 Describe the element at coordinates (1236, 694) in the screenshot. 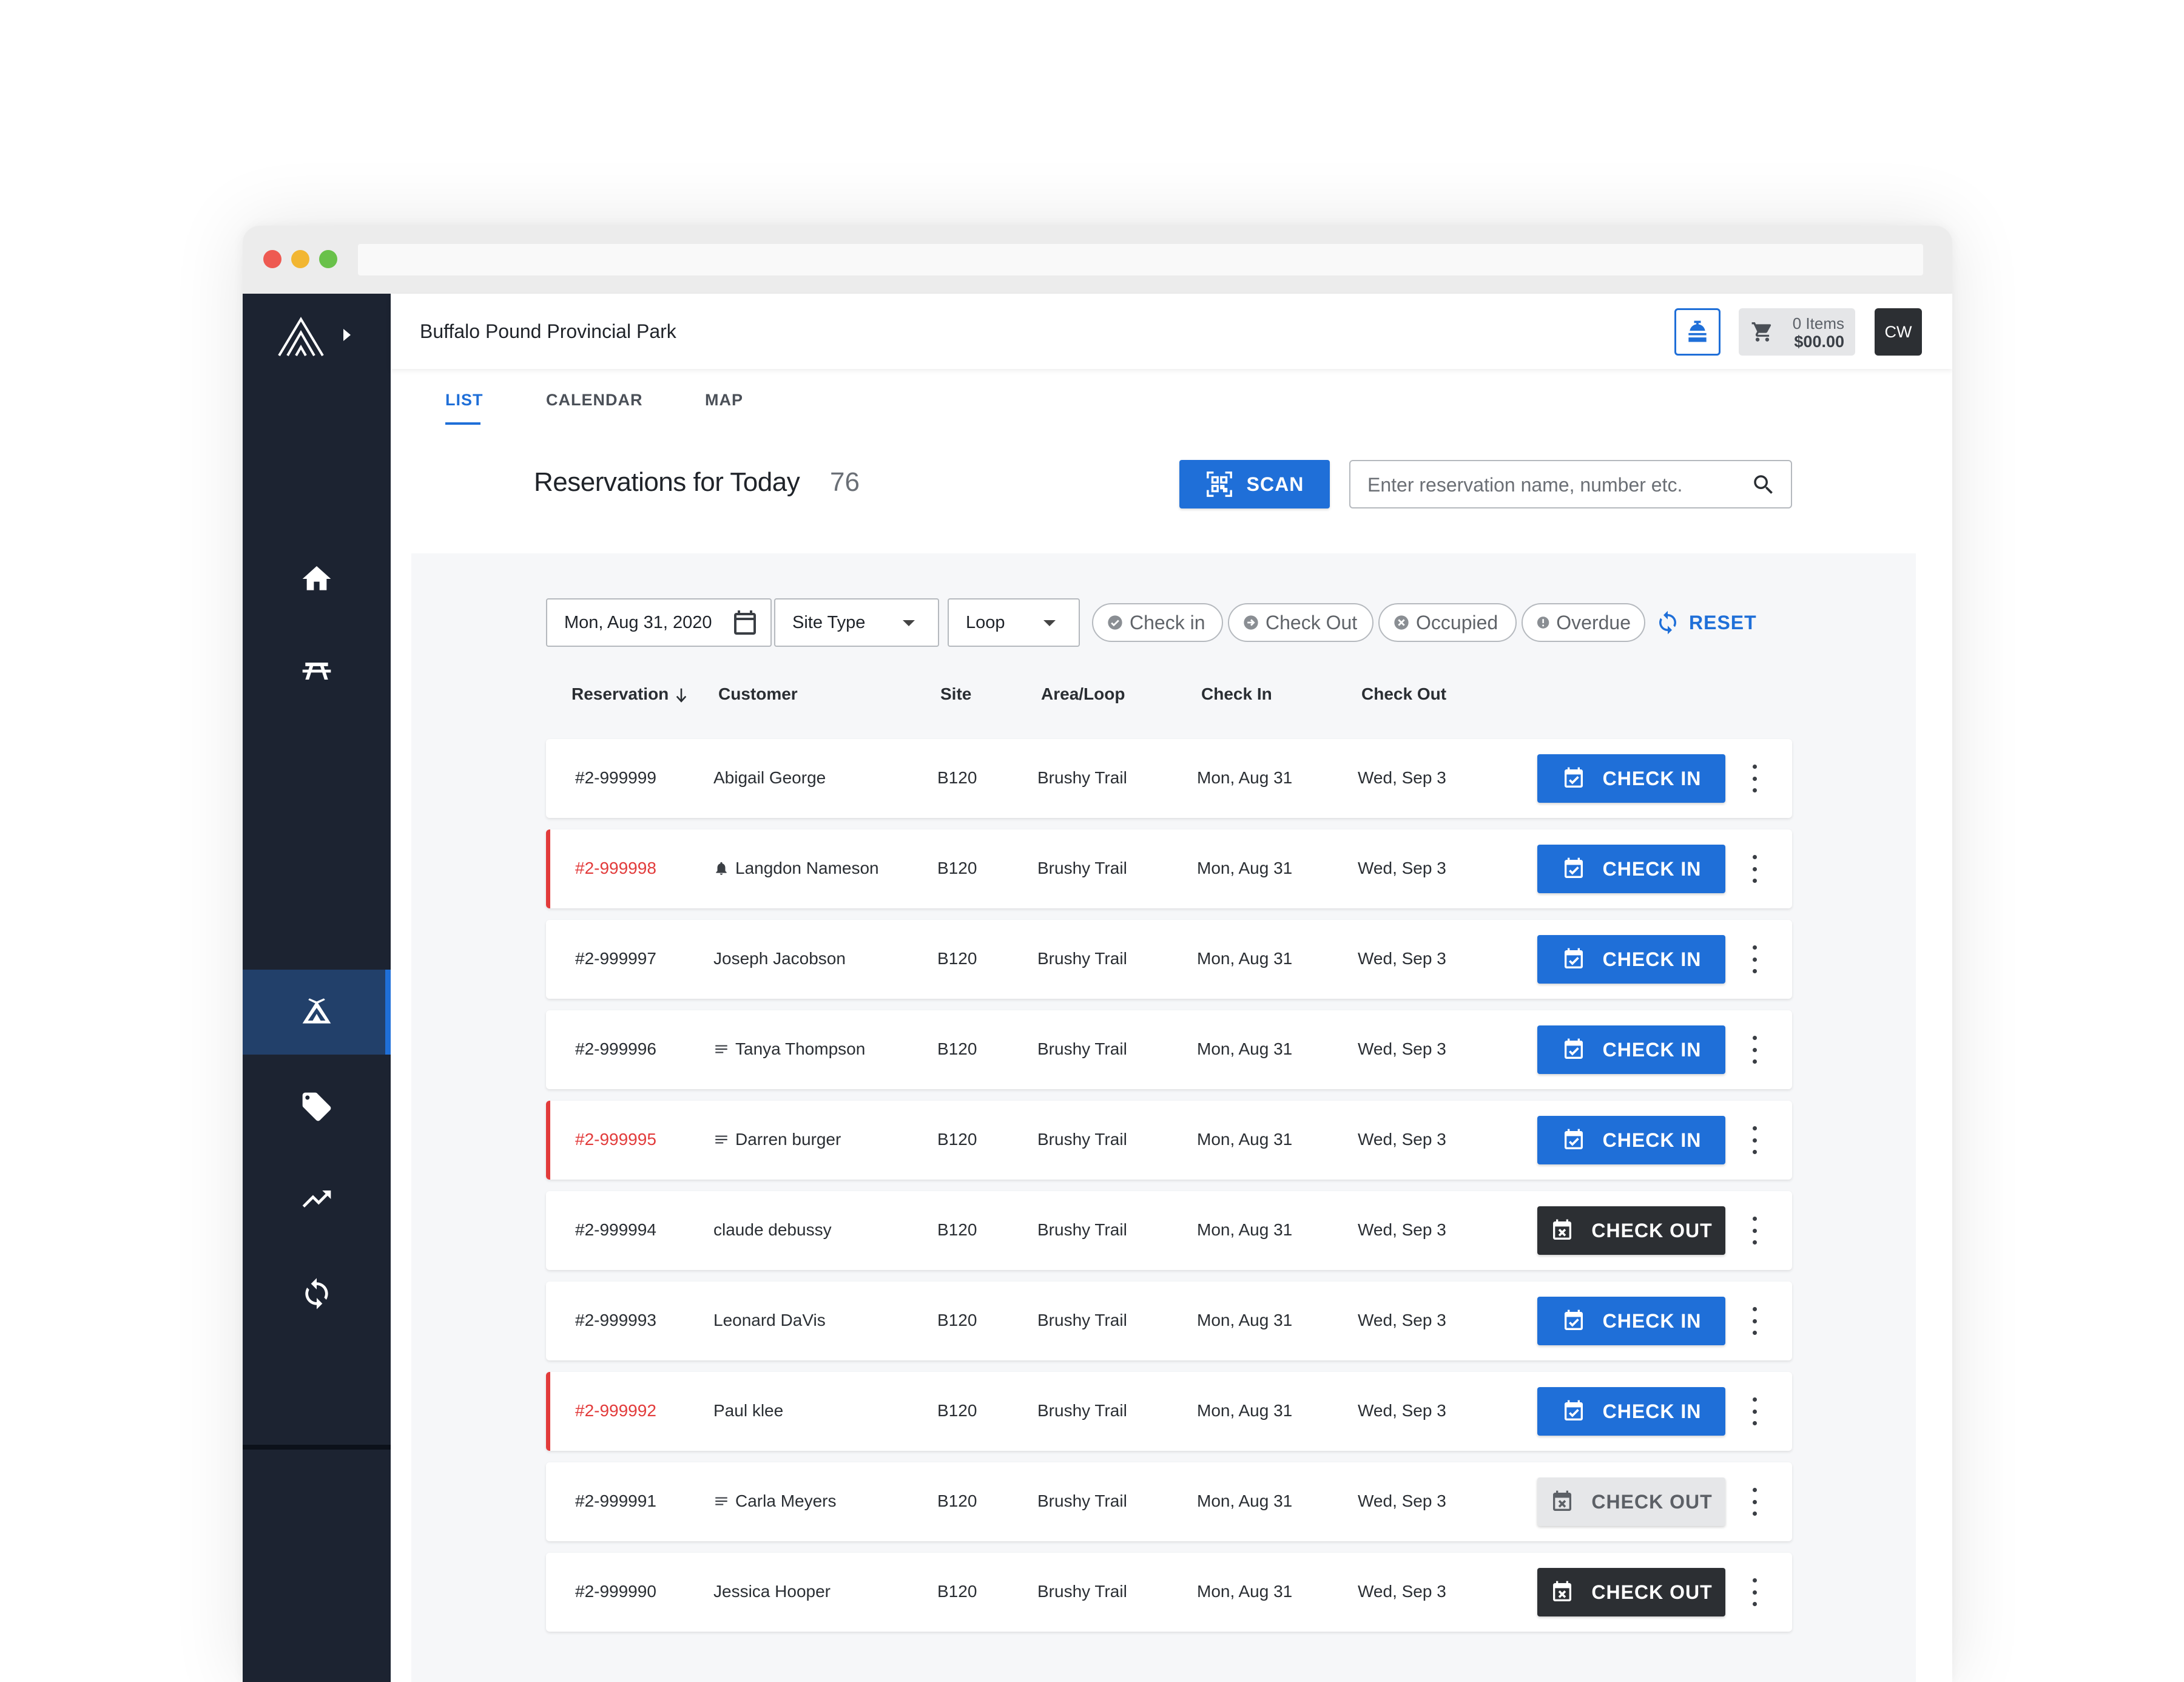

I see `column-header-check-in: Check In` at that location.